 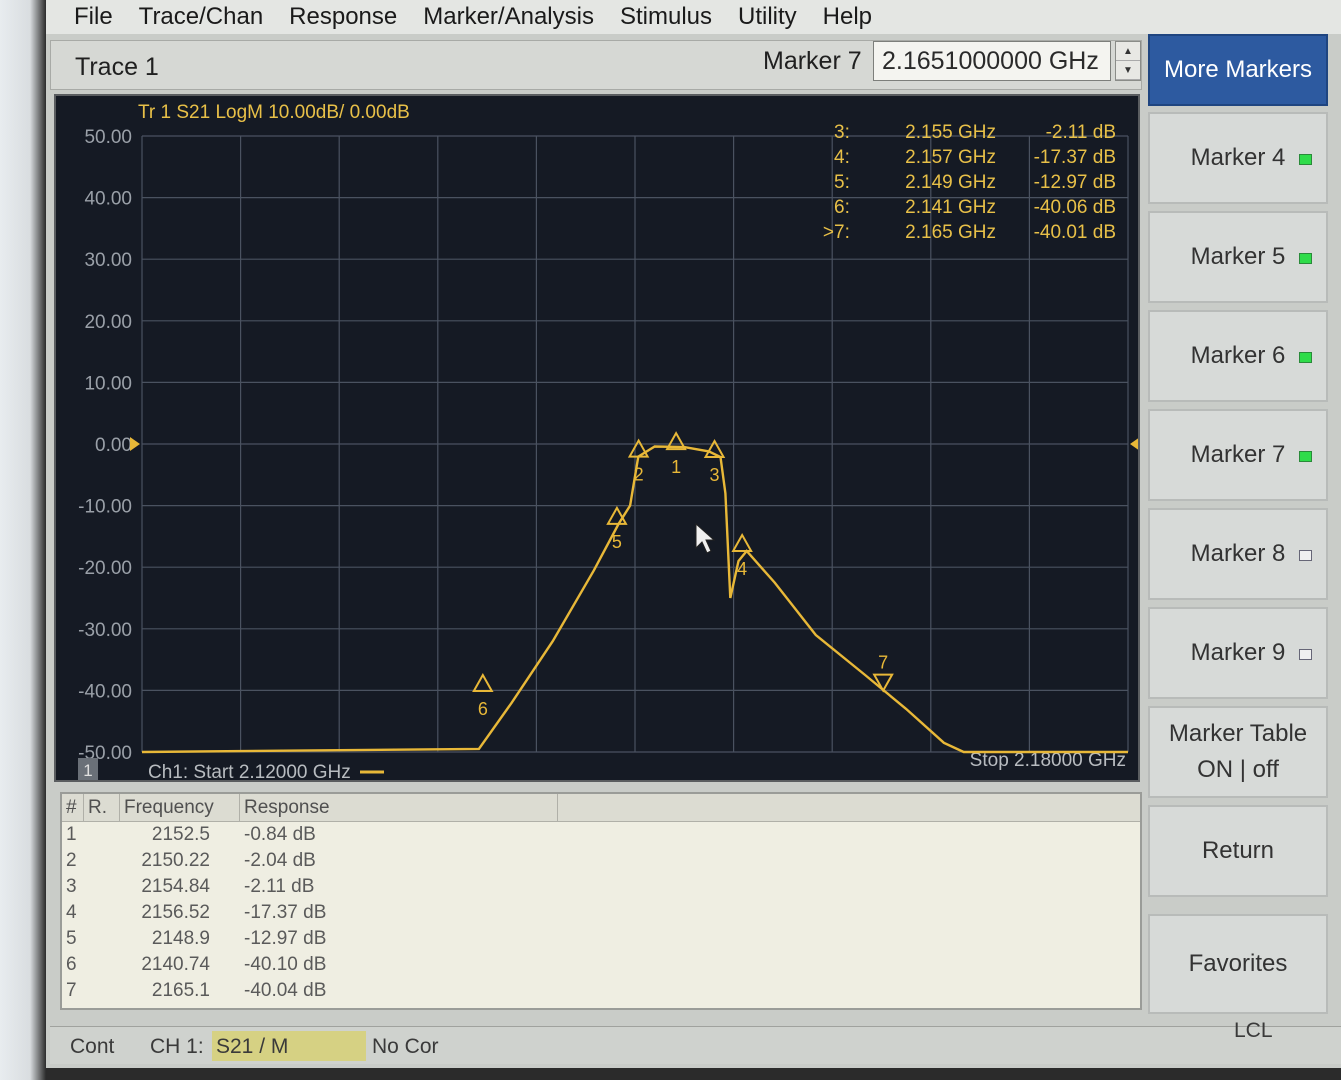 What do you see at coordinates (71, 912) in the screenshot?
I see `row-number: 4` at bounding box center [71, 912].